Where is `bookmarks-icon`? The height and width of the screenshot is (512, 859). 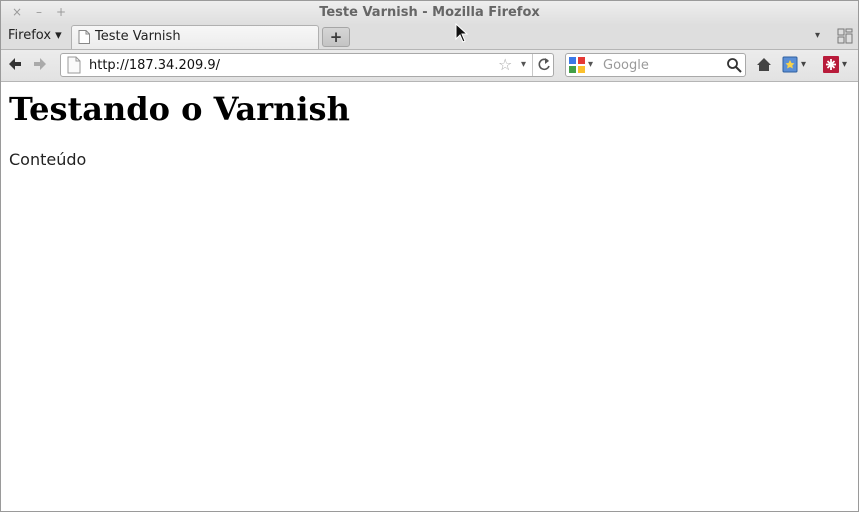 bookmarks-icon is located at coordinates (790, 64).